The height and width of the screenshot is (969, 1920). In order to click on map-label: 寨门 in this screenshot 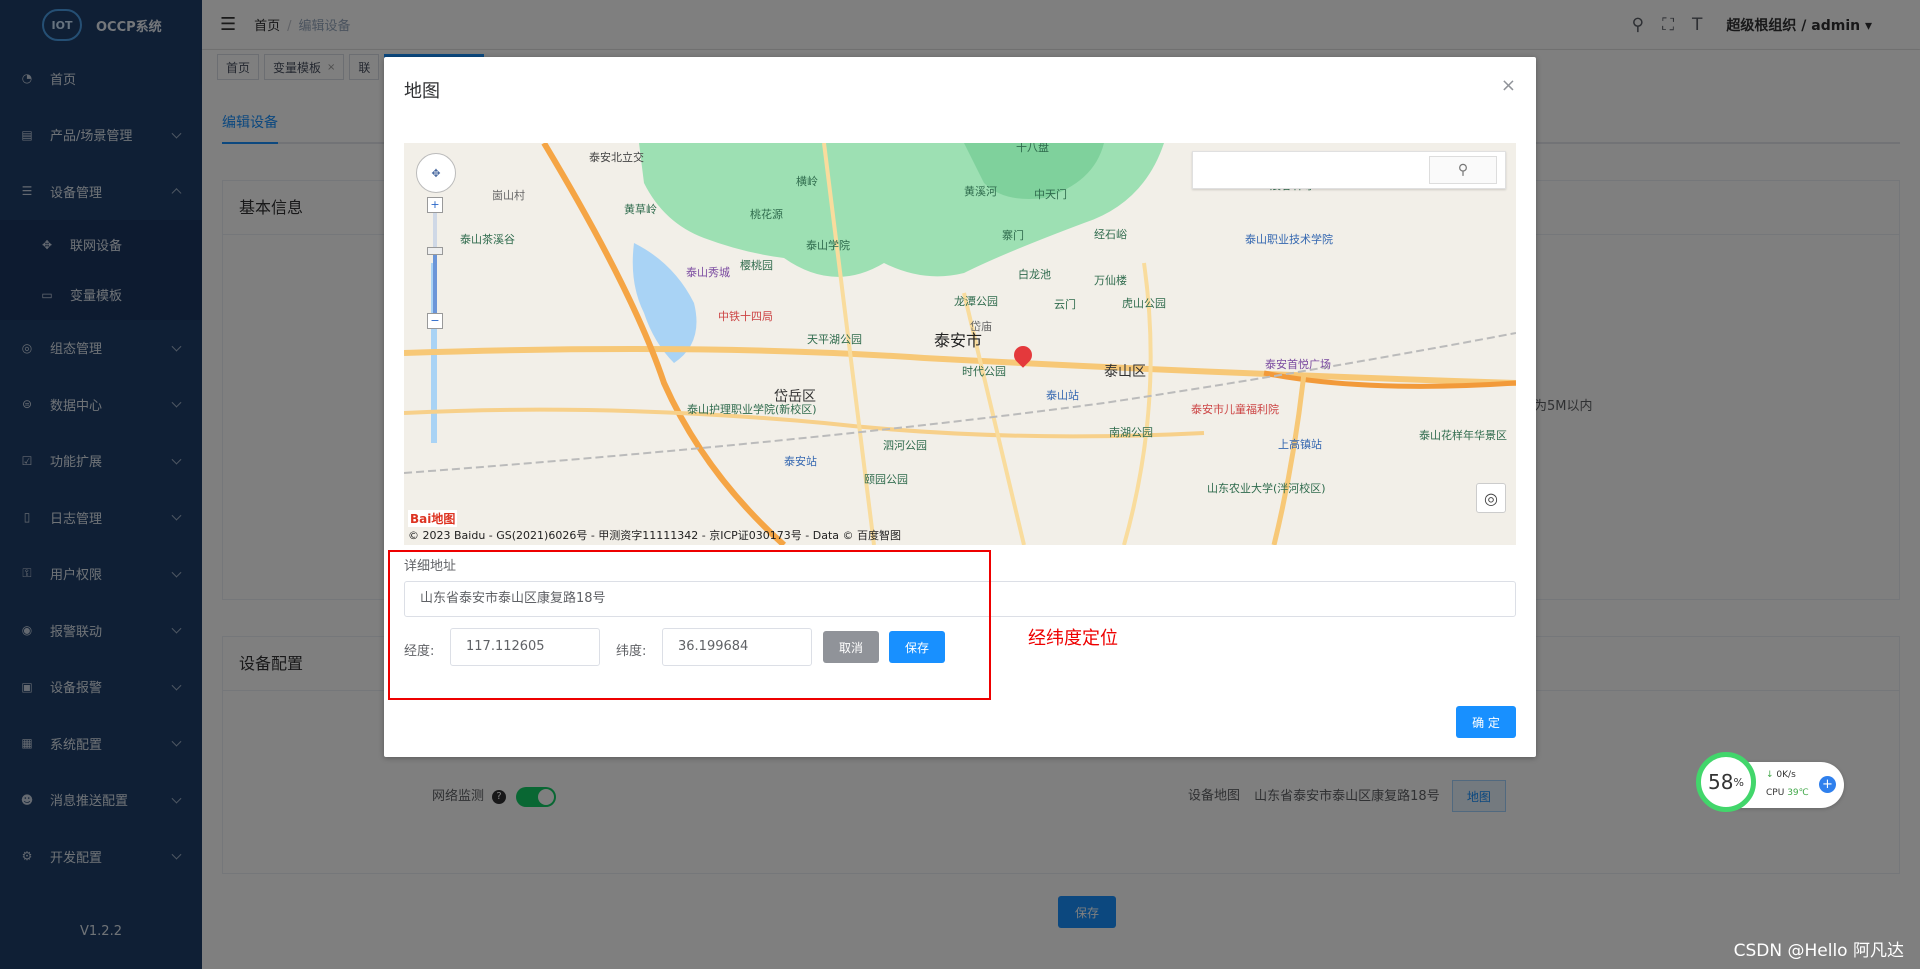, I will do `click(1013, 235)`.